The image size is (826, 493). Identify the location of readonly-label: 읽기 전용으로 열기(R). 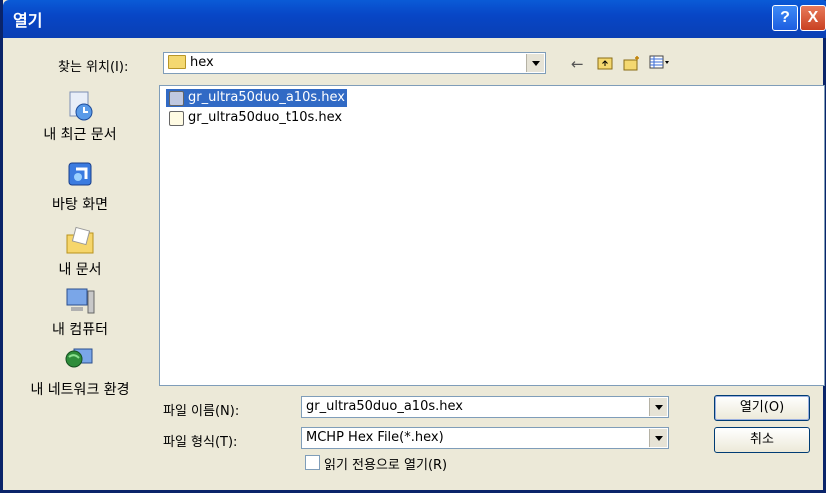
(385, 463).